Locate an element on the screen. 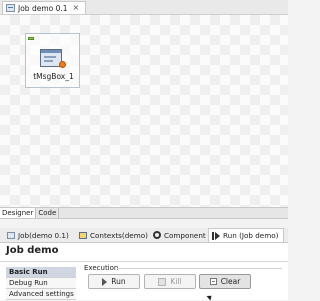 The height and width of the screenshot is (301, 320). component-tmsgbox: tMsgBox_1 is located at coordinates (52, 60).